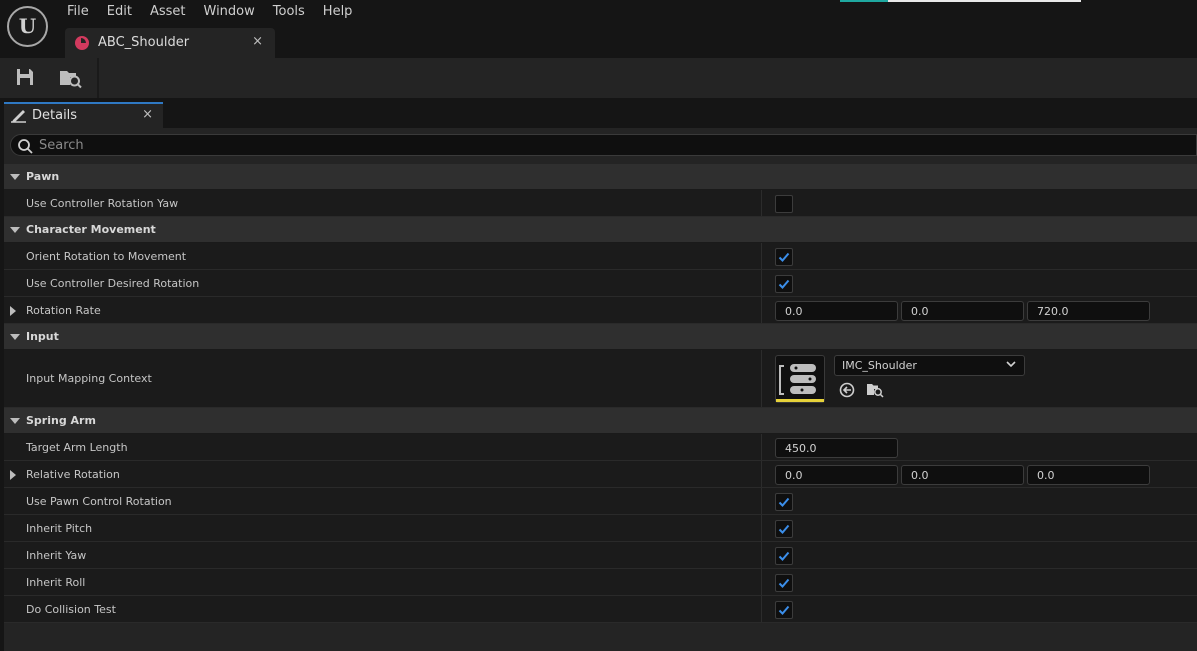 The height and width of the screenshot is (651, 1197). Describe the element at coordinates (43, 176) in the screenshot. I see `category-label: Pawn` at that location.